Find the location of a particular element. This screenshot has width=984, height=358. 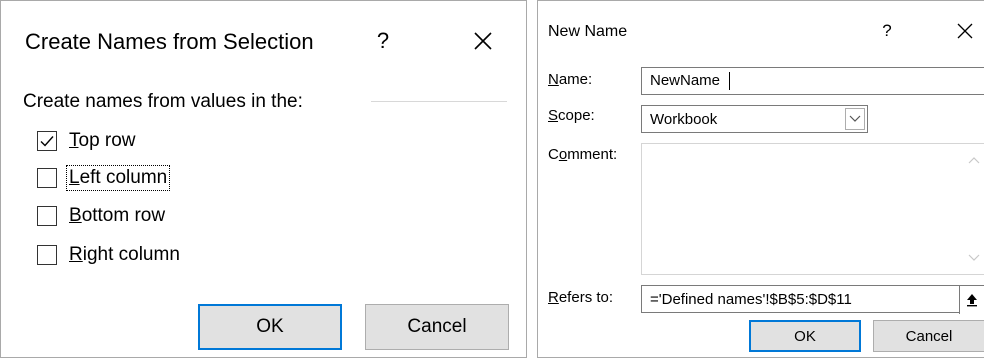

option-top-row: Top row is located at coordinates (87, 141).